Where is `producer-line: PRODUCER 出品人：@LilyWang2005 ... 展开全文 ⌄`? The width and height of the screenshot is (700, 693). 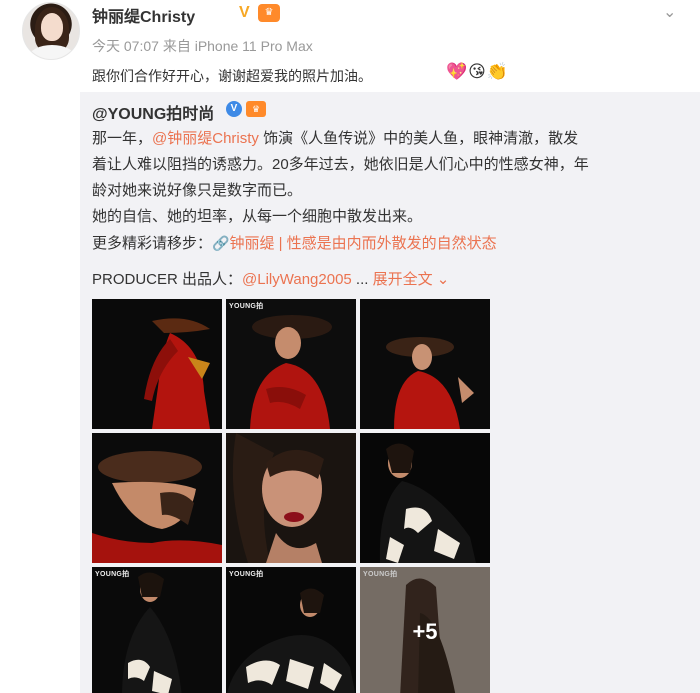
producer-line: PRODUCER 出品人：@LilyWang2005 ... 展开全文 ⌄ is located at coordinates (271, 279).